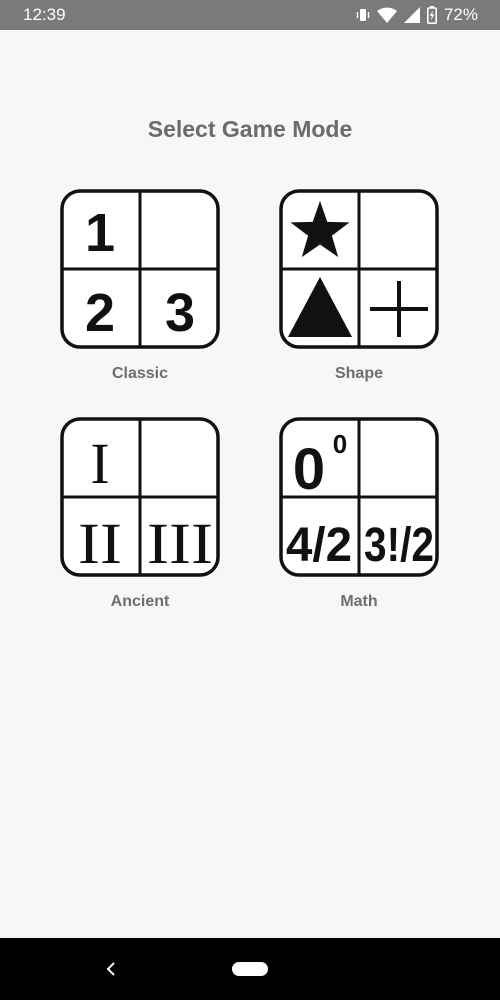  I want to click on classic-tile-3: 3, so click(180, 313).